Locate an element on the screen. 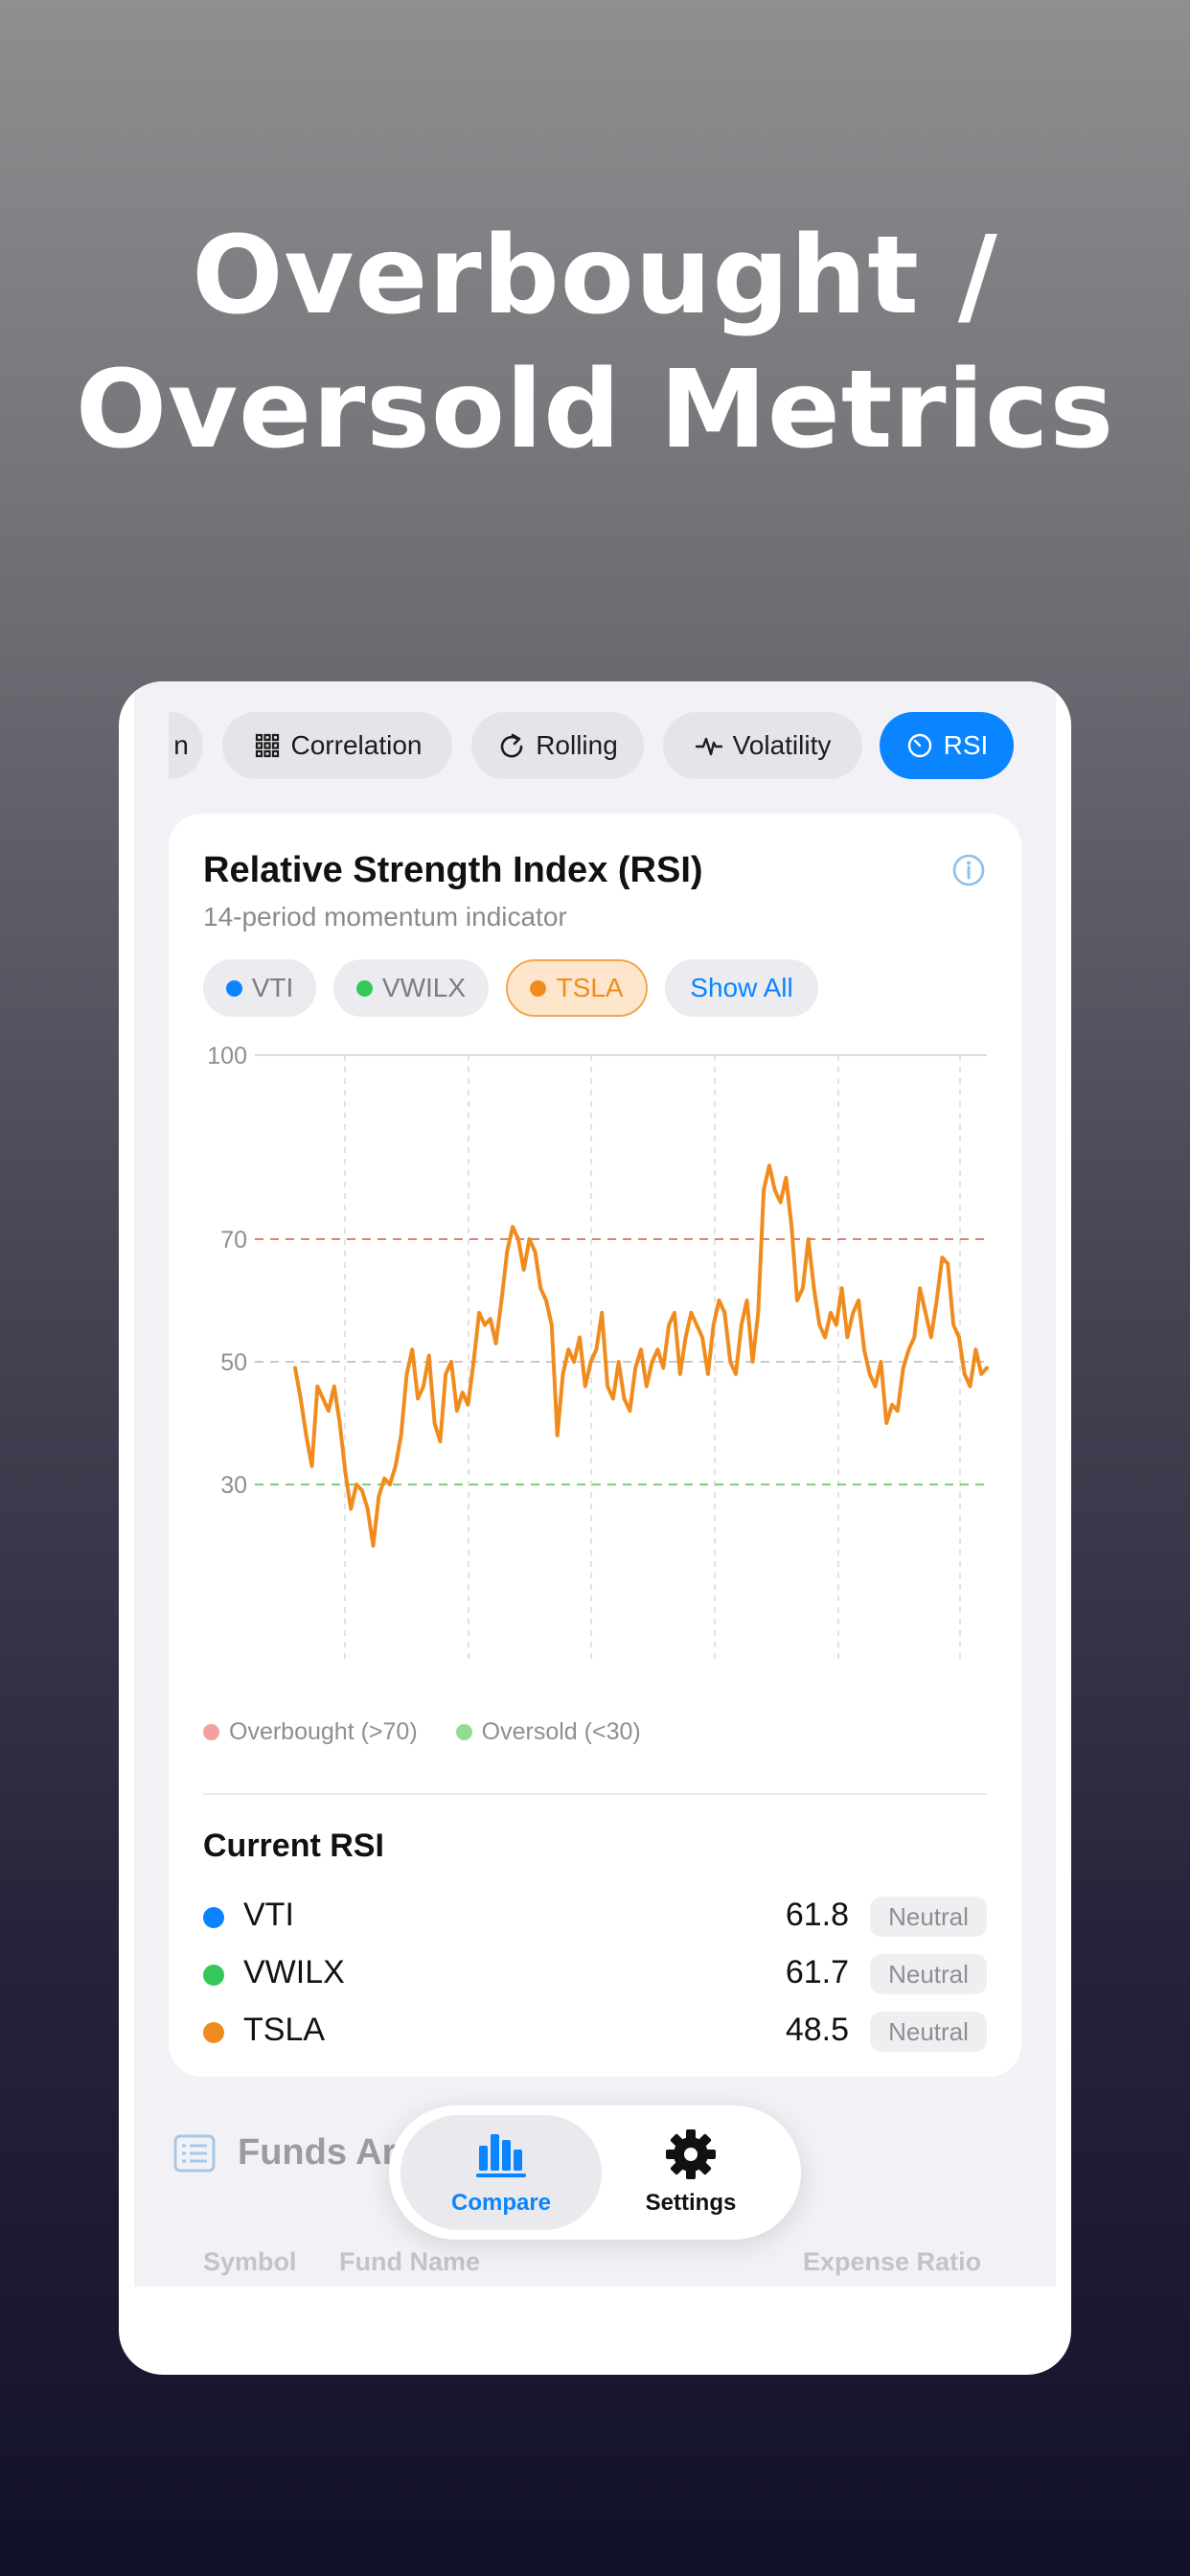  bar-chart-icon is located at coordinates (501, 2156).